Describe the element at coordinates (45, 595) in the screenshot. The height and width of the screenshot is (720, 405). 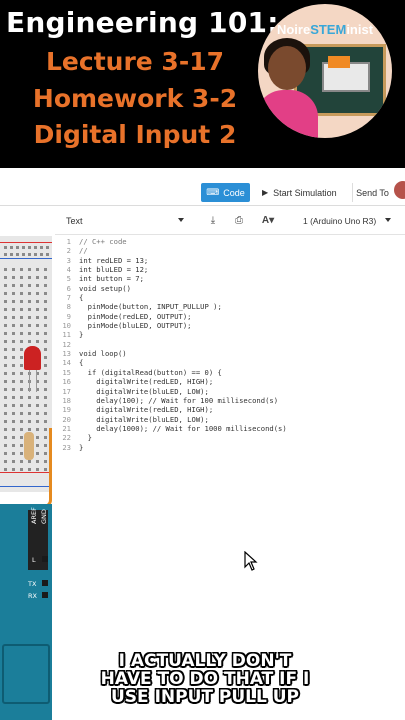
I see `rx-indicator` at that location.